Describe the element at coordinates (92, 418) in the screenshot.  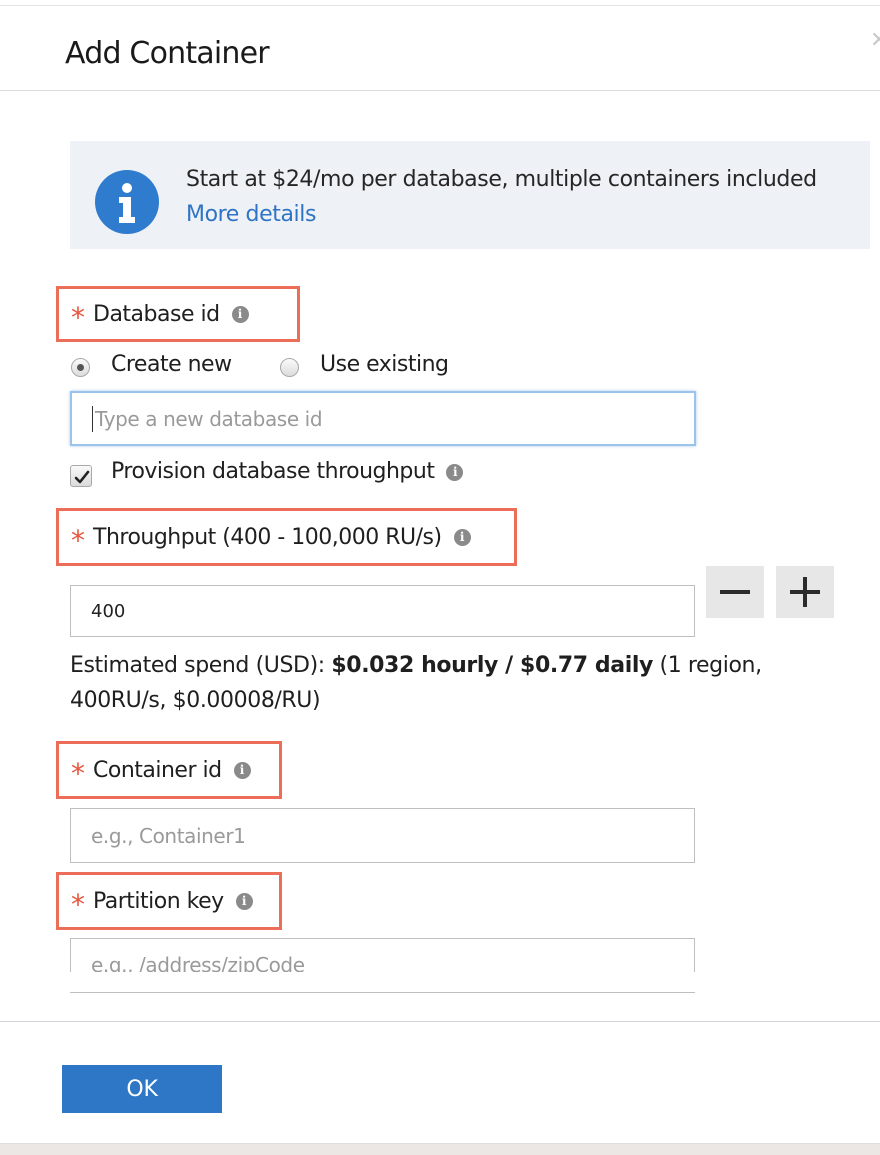
I see `text-caret` at that location.